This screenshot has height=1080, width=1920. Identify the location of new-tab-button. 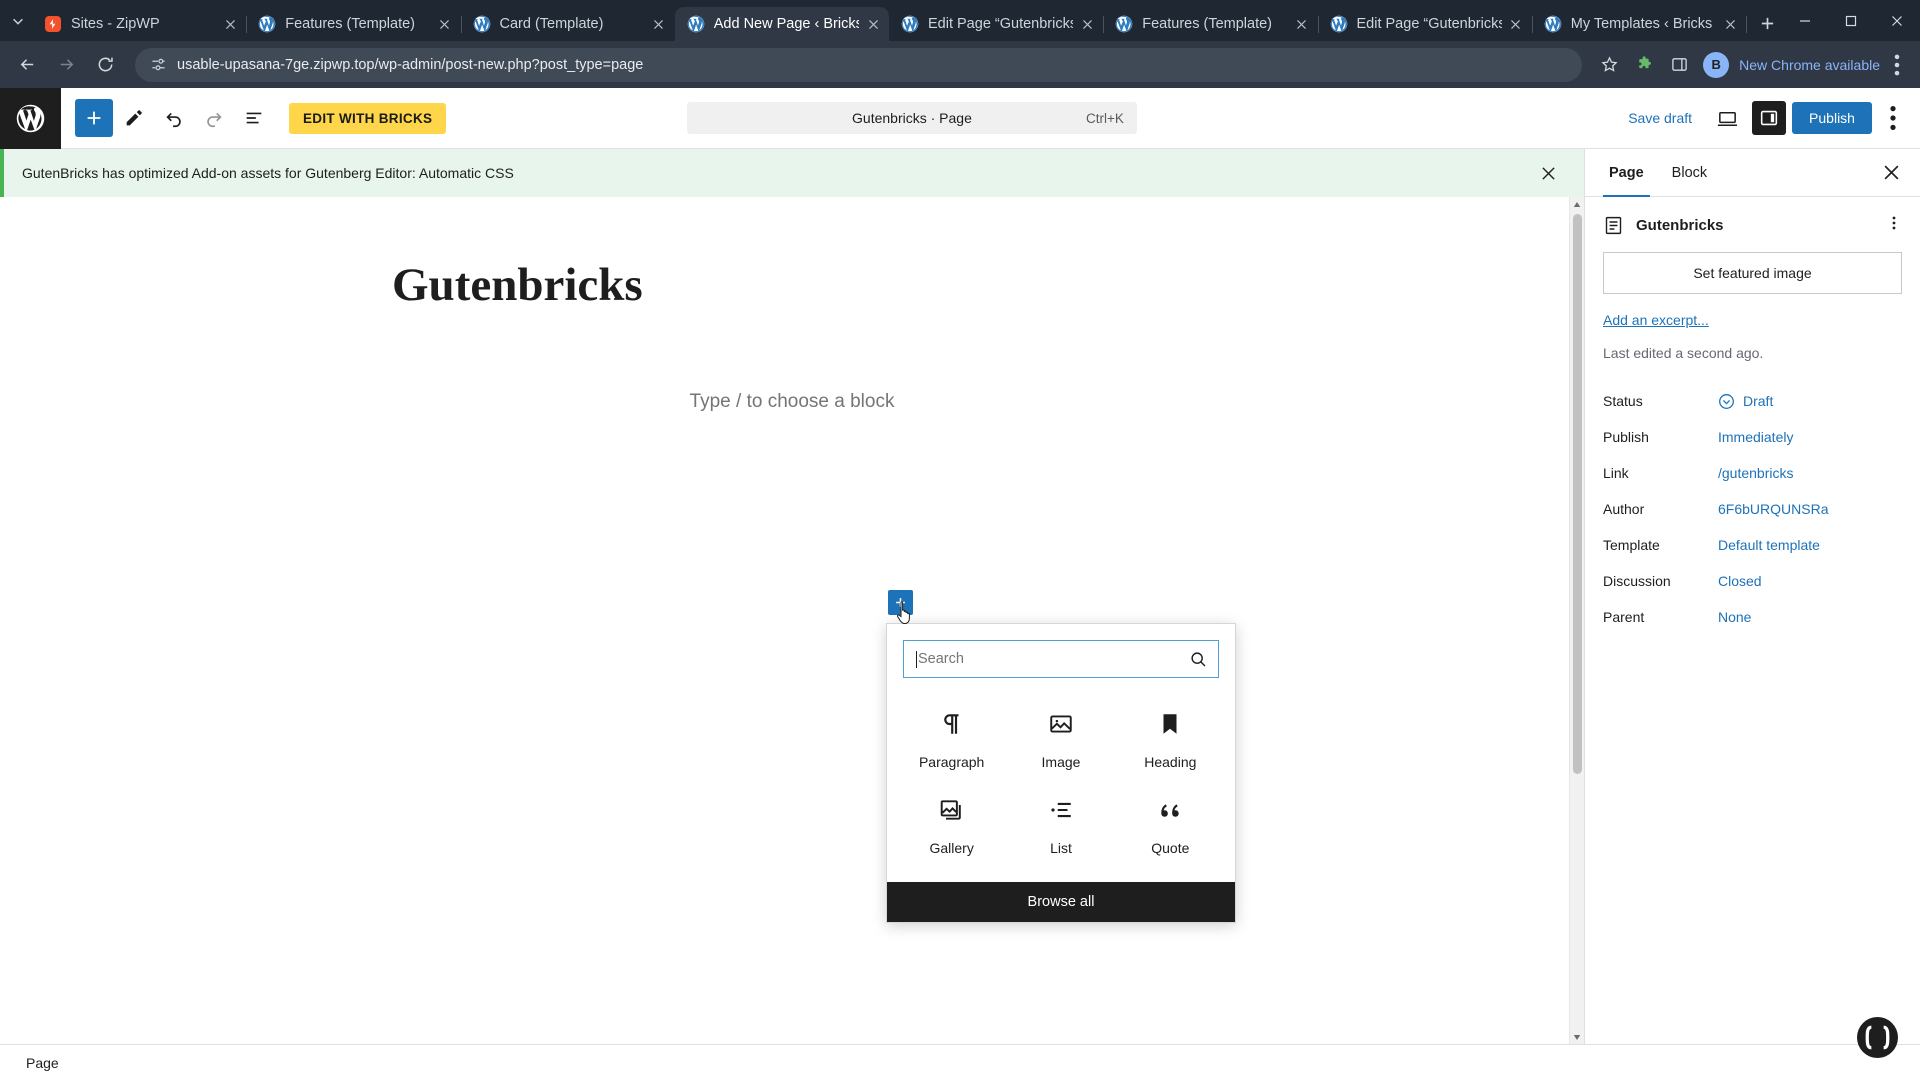
(1767, 23).